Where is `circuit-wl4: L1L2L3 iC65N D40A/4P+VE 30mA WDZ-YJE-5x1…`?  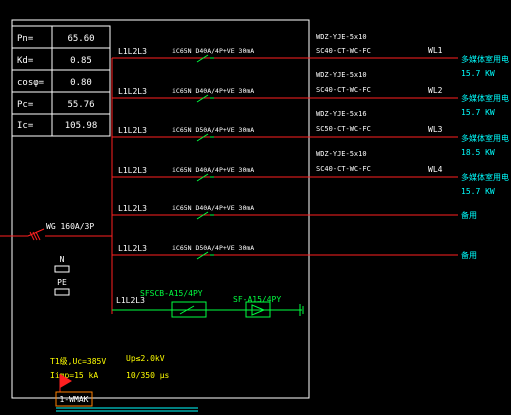 circuit-wl4: L1L2L3 iC65N D40A/4P+VE 30mA WDZ-YJE-5x1… is located at coordinates (310, 173).